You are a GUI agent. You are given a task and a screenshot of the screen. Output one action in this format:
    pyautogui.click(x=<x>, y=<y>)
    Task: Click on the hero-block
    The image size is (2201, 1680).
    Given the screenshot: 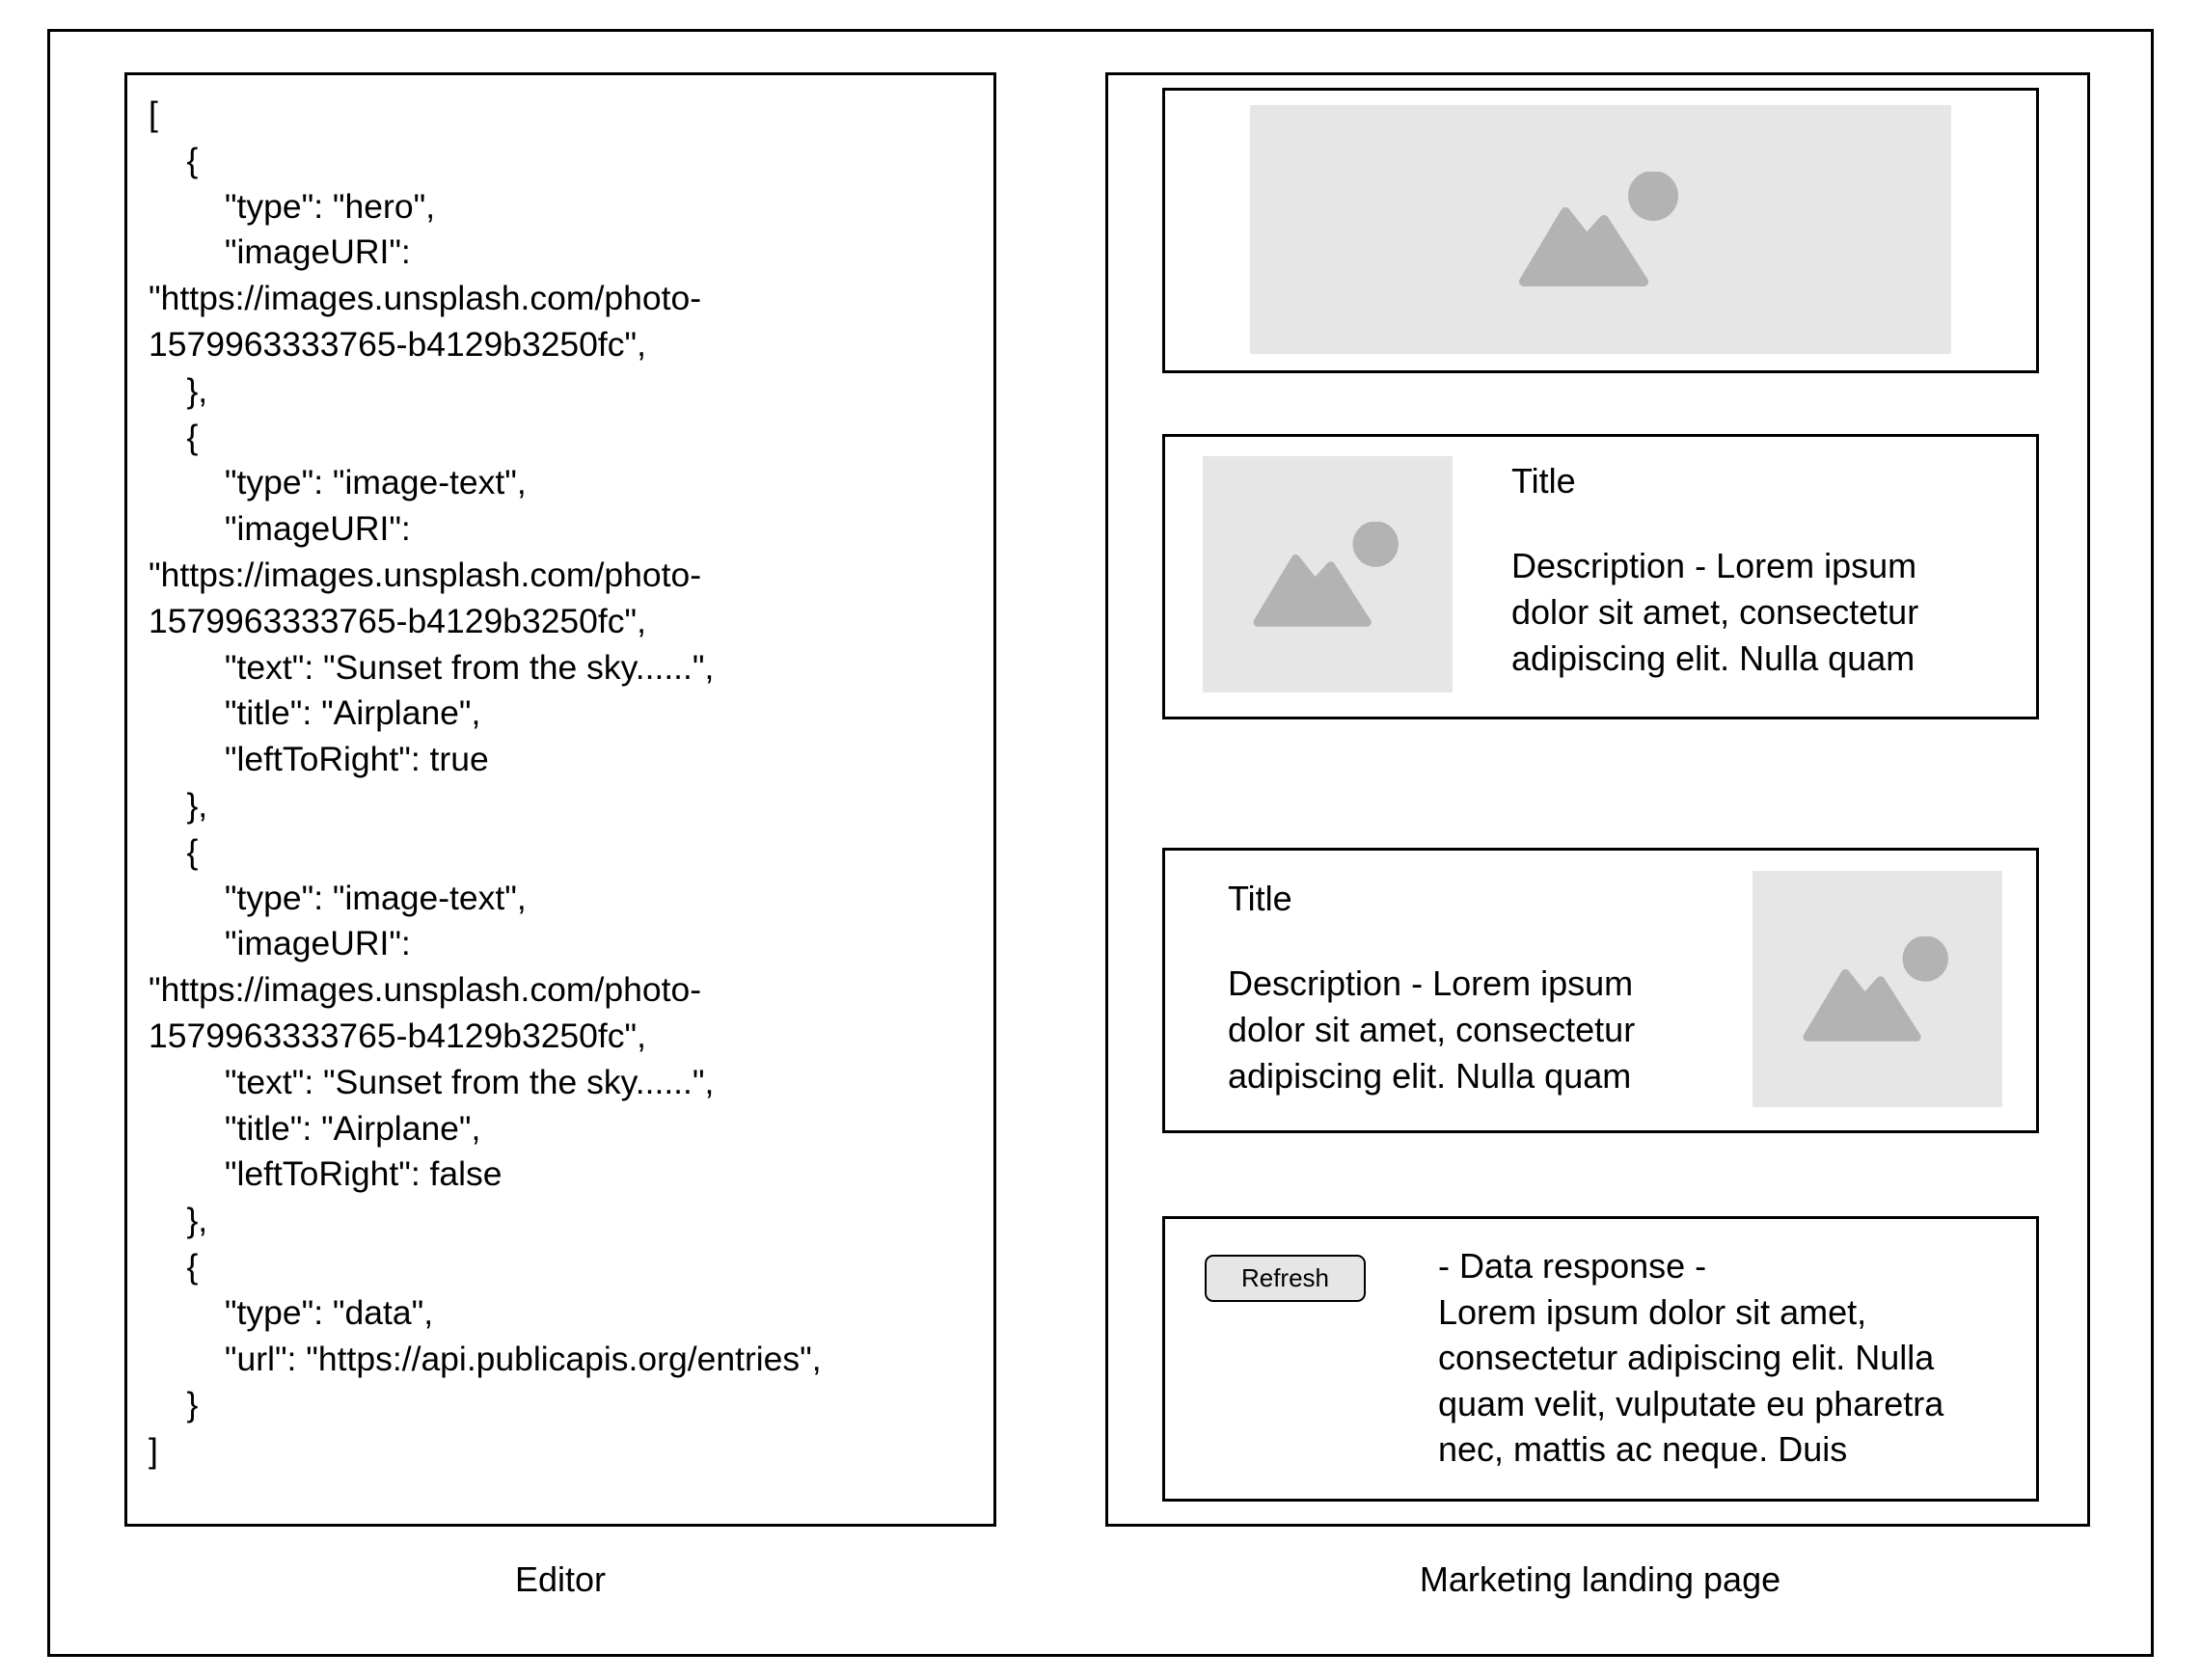 What is the action you would take?
    pyautogui.click(x=1601, y=231)
    